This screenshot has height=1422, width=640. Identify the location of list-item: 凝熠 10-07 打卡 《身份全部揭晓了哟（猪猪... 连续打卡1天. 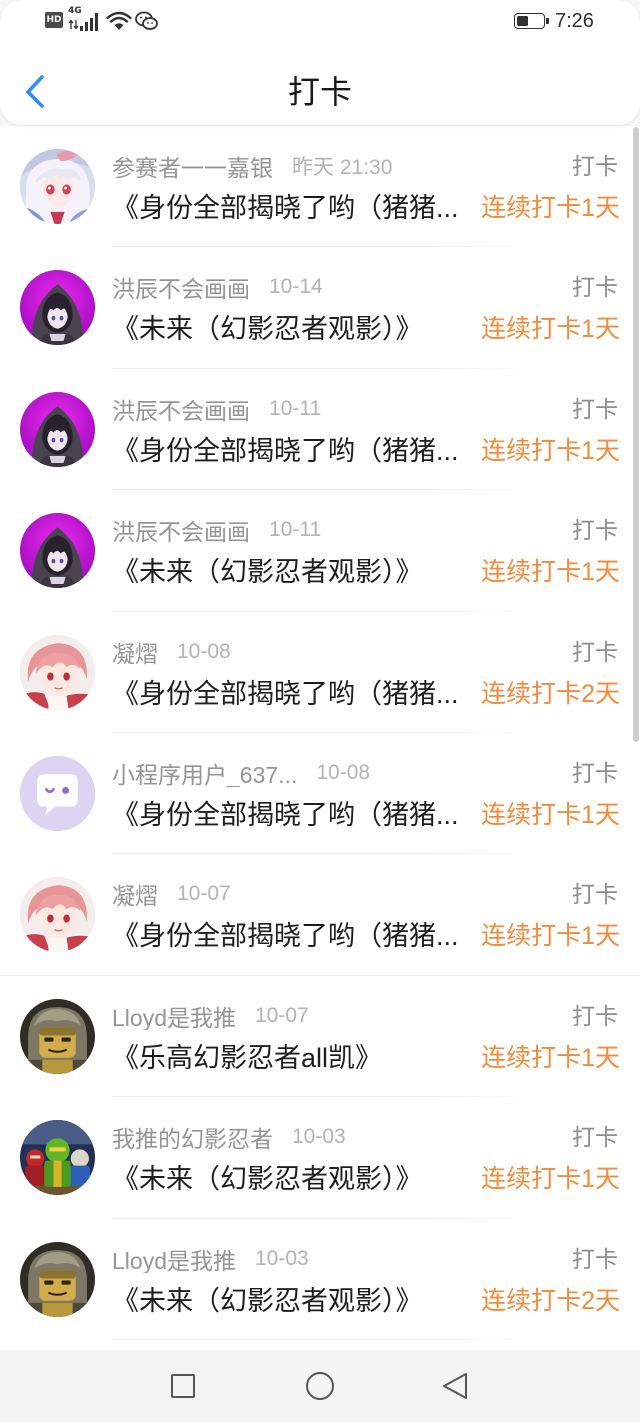
(320, 915).